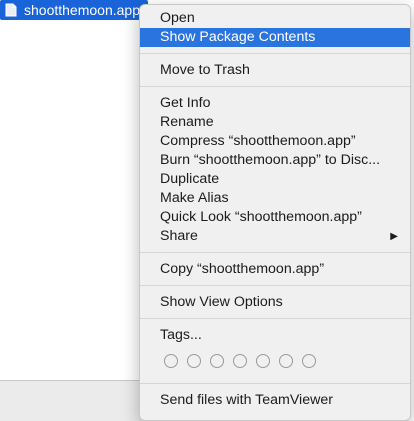  Describe the element at coordinates (82, 10) in the screenshot. I see `file-name: shootthemoon.app` at that location.